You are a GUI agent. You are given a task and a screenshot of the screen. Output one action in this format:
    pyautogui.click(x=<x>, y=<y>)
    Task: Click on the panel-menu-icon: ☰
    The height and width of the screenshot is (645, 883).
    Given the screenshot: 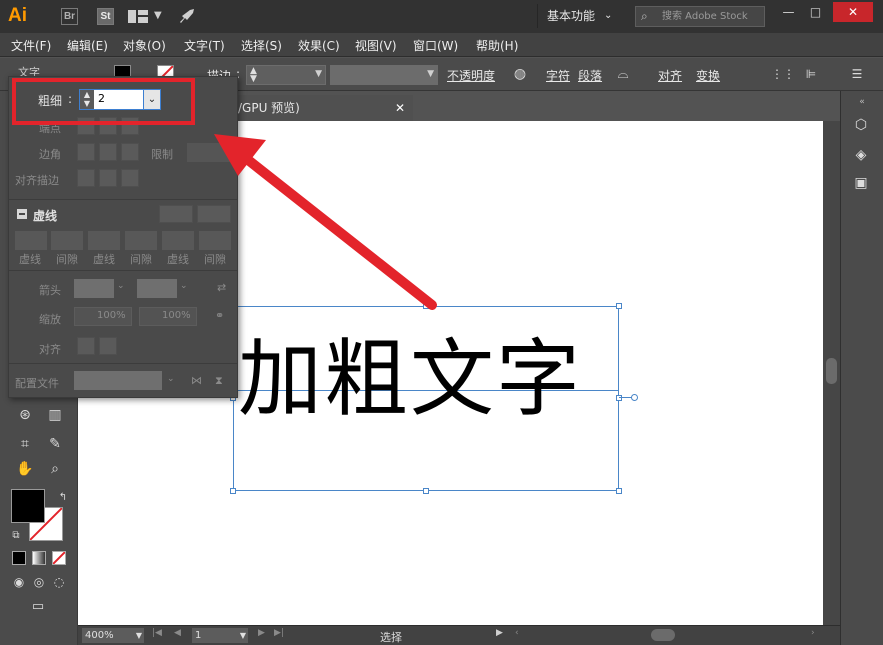 What is the action you would take?
    pyautogui.click(x=857, y=74)
    